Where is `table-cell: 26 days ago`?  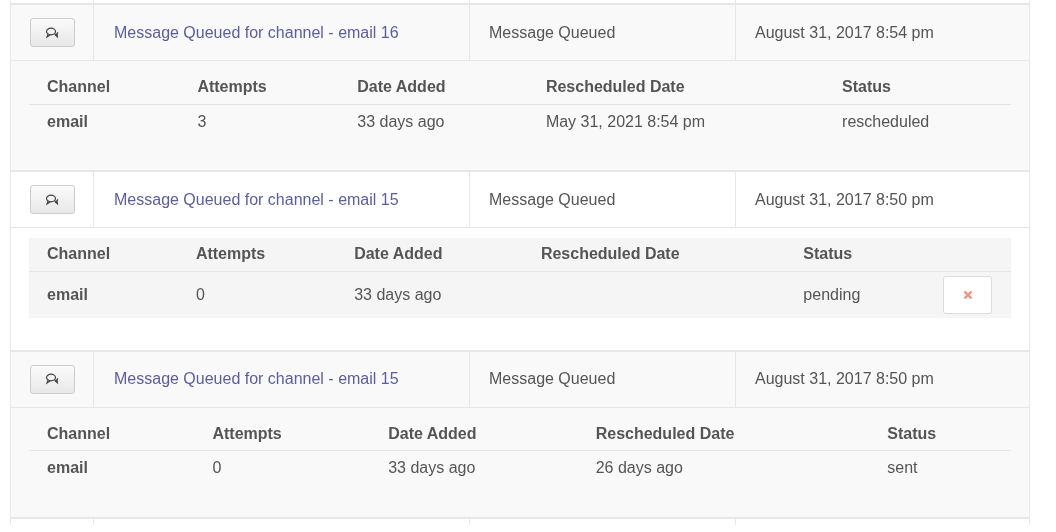 table-cell: 26 days ago is located at coordinates (639, 468).